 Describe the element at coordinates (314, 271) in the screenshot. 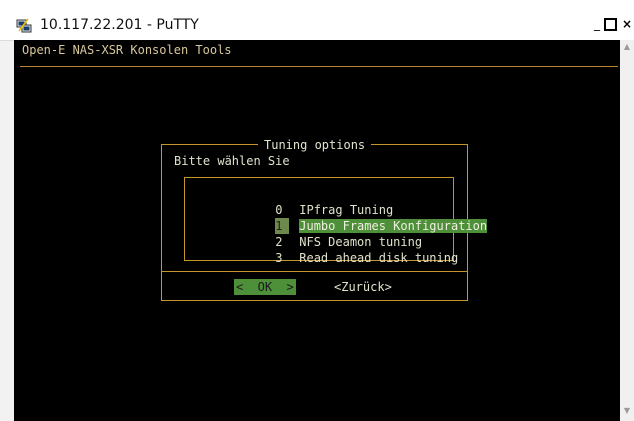

I see `dialog-divider` at that location.